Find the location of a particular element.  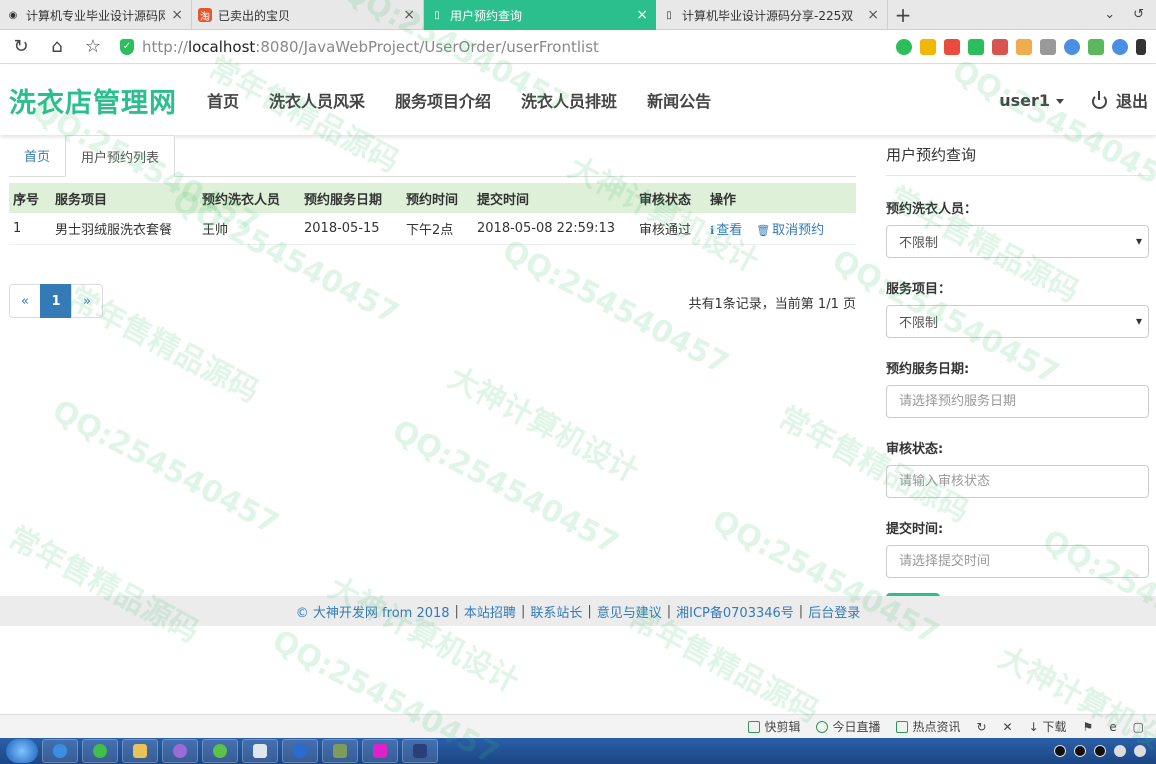

footer-link-icp: 湘ICP备0703346号 is located at coordinates (735, 611).